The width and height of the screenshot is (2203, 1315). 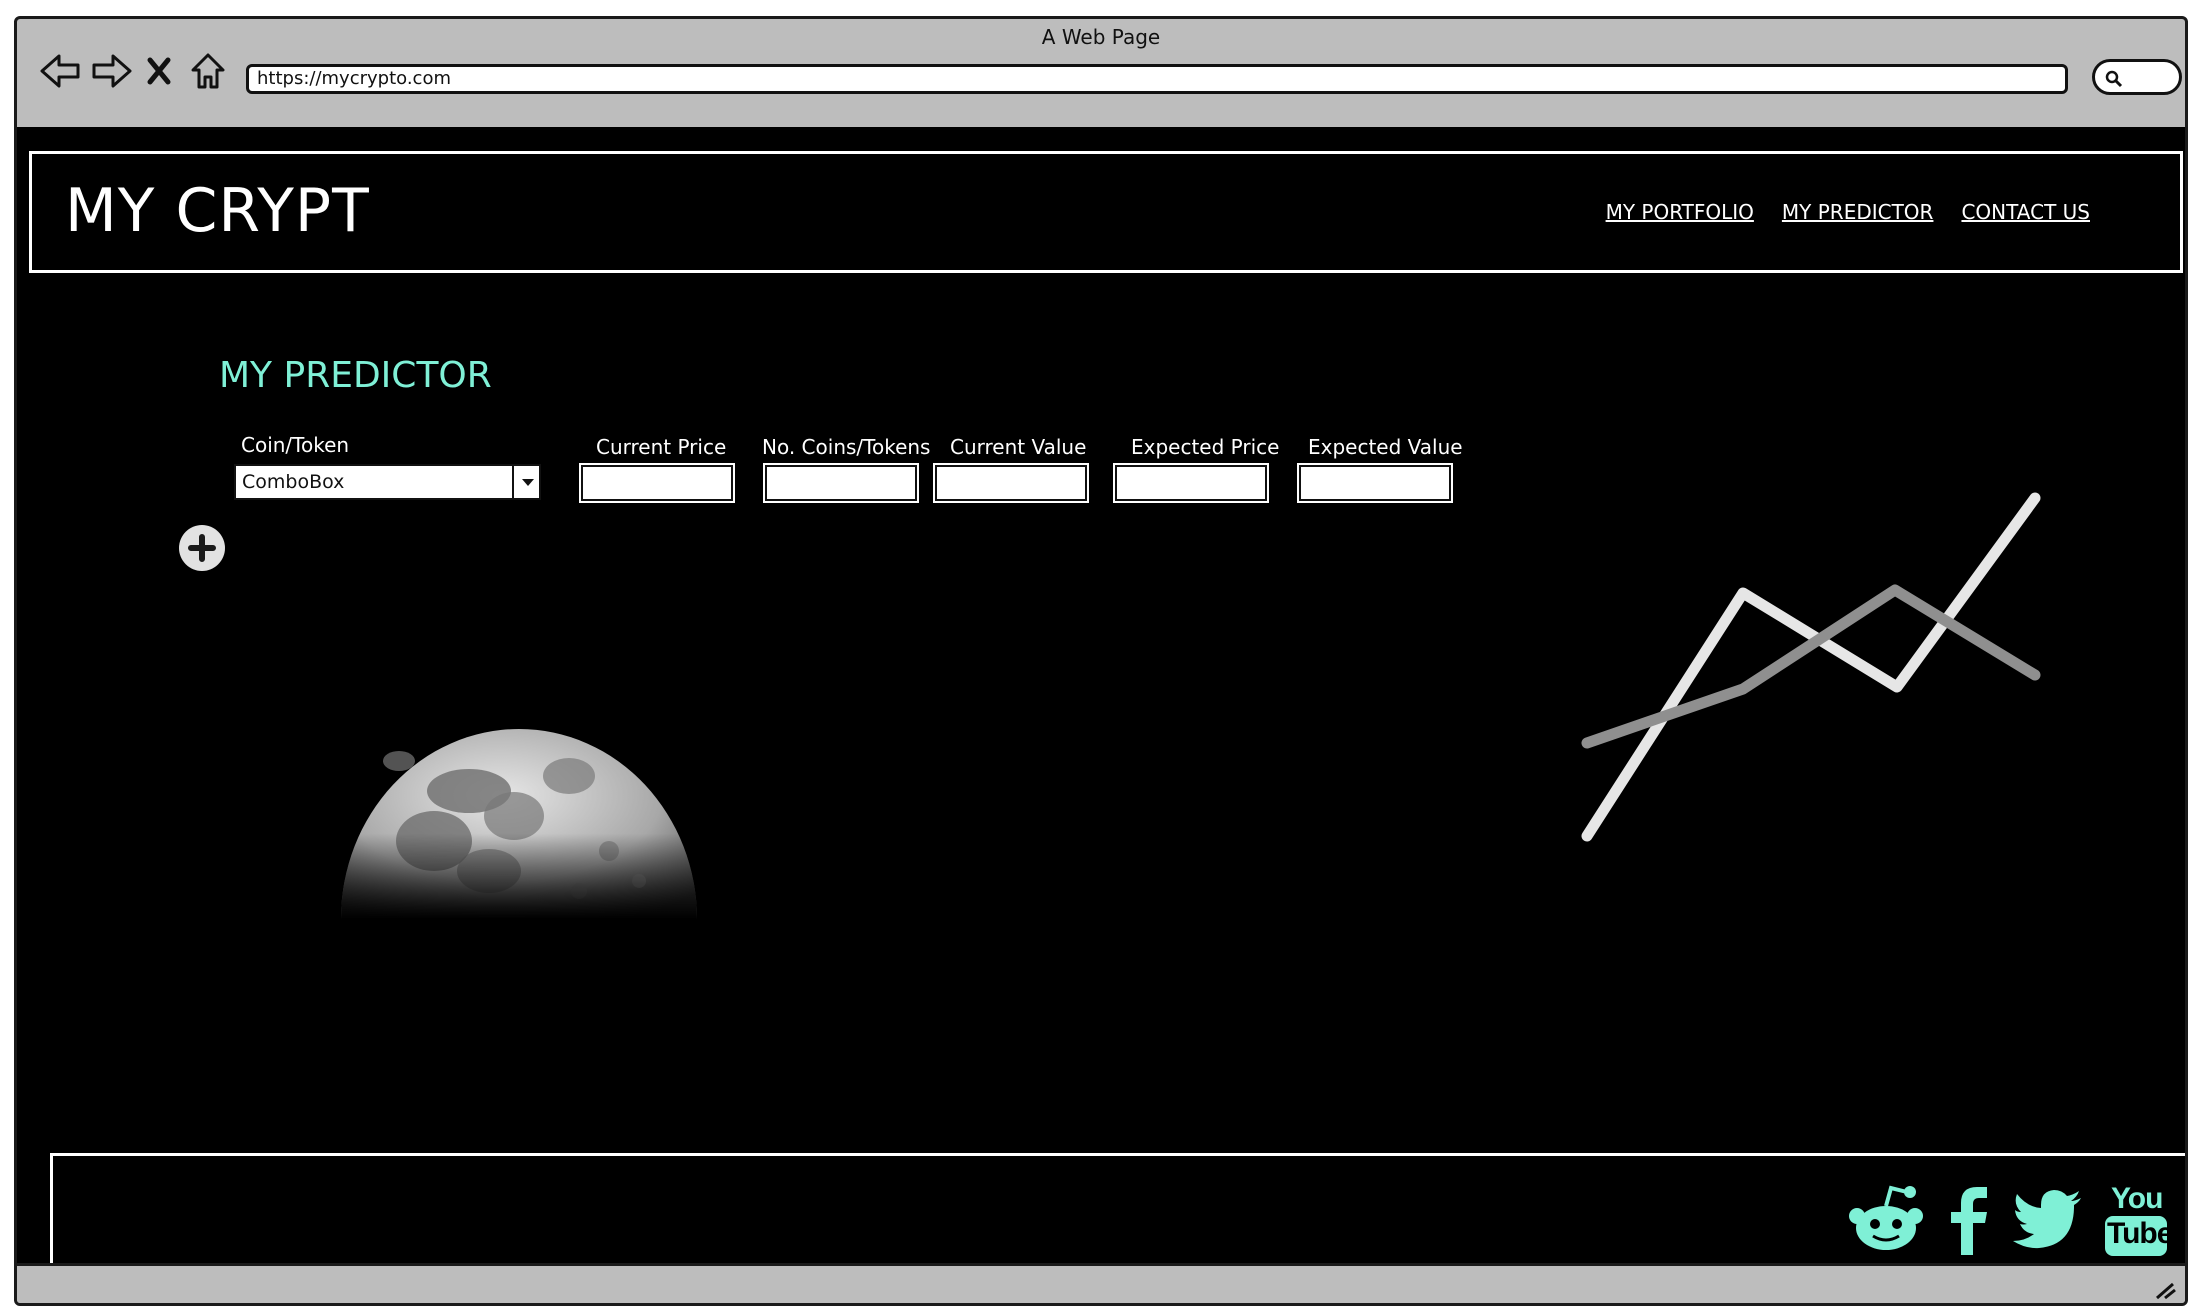 I want to click on no-coins-input, so click(x=841, y=483).